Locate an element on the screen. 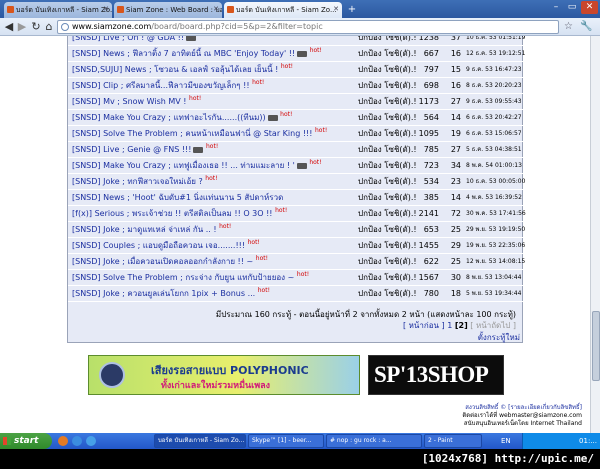 This screenshot has width=600, height=469. firefox-icon is located at coordinates (63, 441).